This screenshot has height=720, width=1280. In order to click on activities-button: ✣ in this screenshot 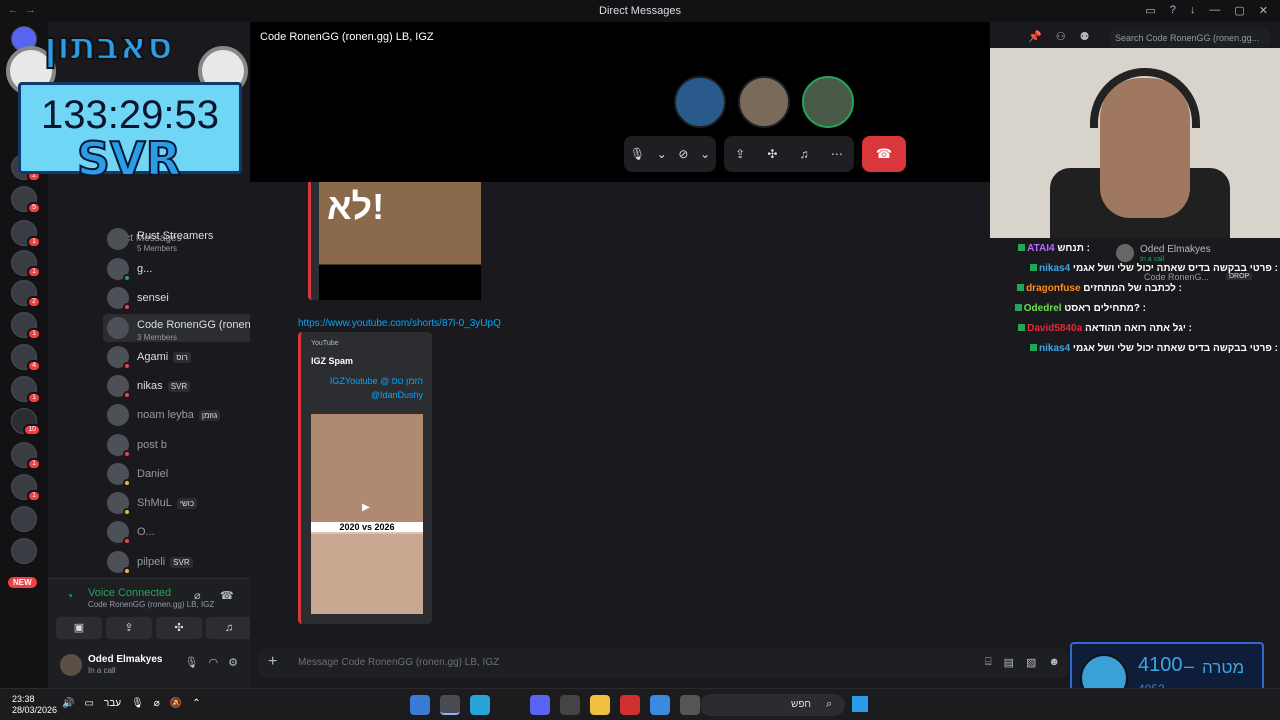, I will do `click(179, 628)`.